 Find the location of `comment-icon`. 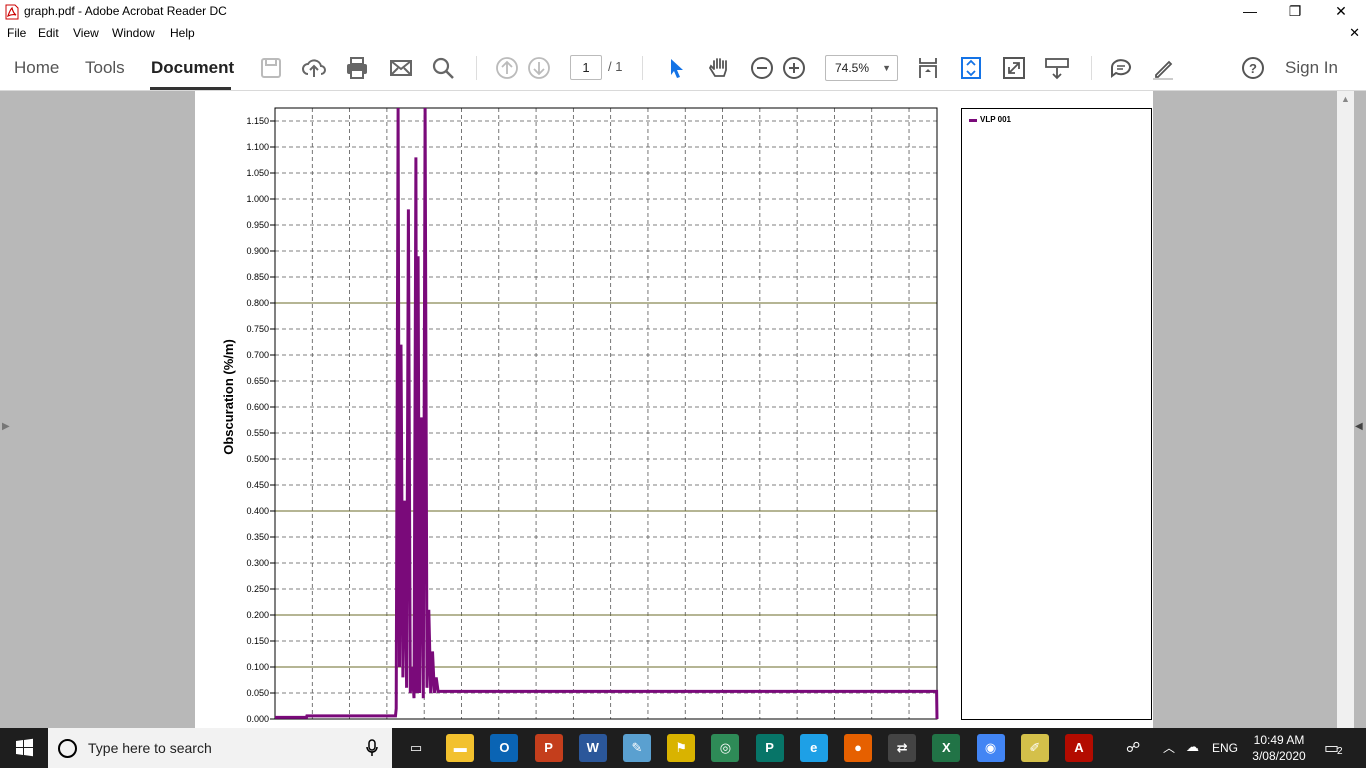

comment-icon is located at coordinates (1121, 68).